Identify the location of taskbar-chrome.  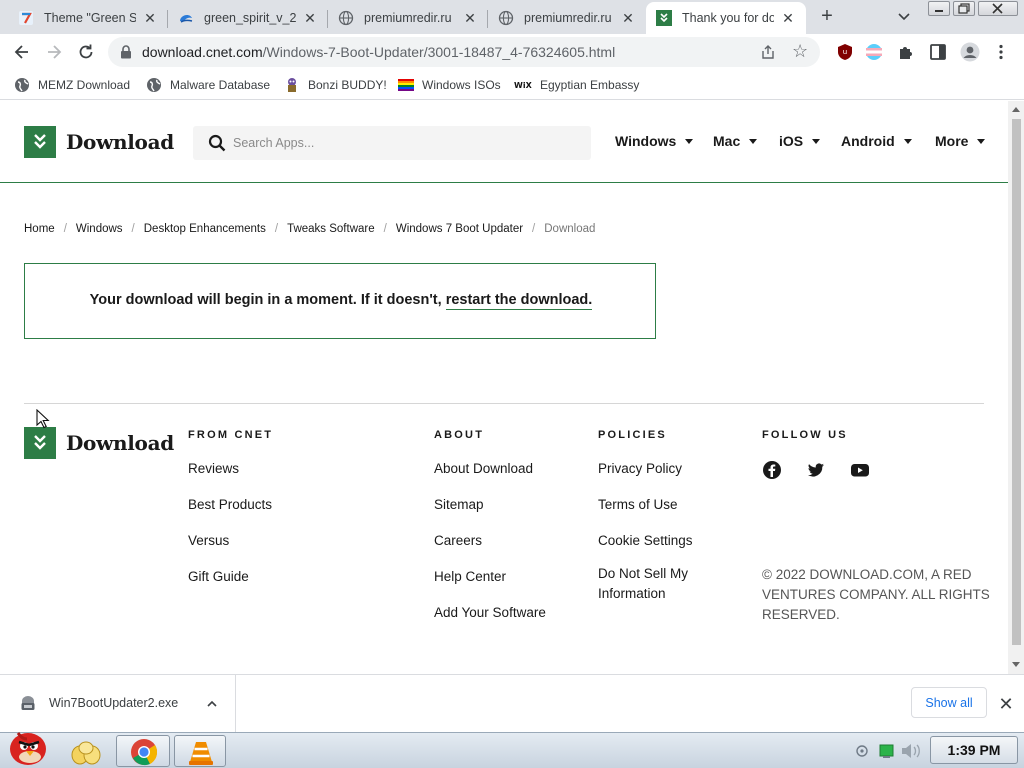
(143, 751).